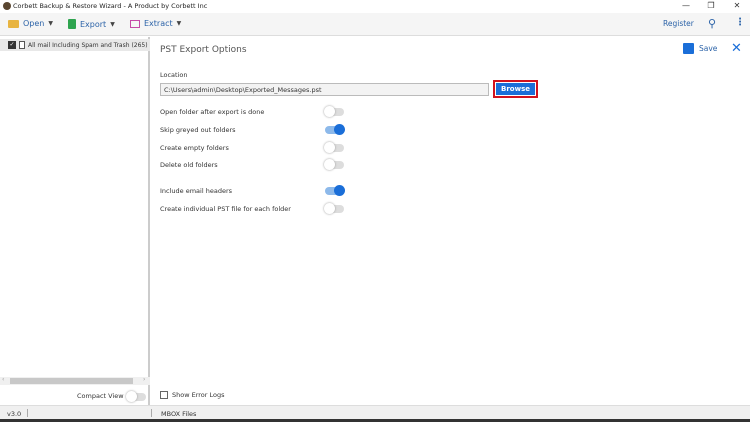 The image size is (750, 422). Describe the element at coordinates (712, 23) in the screenshot. I see `search-icon: ⚲` at that location.